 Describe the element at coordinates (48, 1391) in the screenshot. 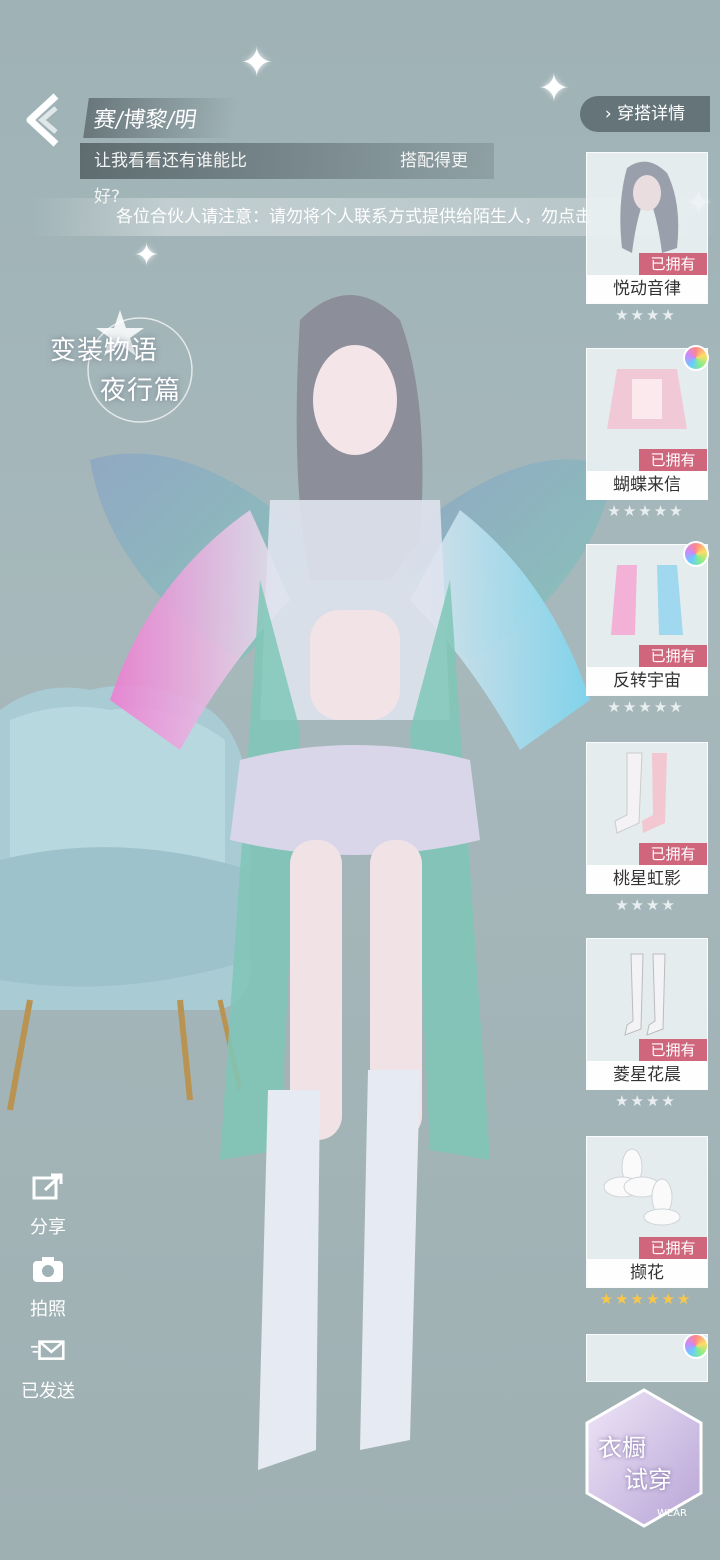

I see `sent-label: 已发送` at that location.